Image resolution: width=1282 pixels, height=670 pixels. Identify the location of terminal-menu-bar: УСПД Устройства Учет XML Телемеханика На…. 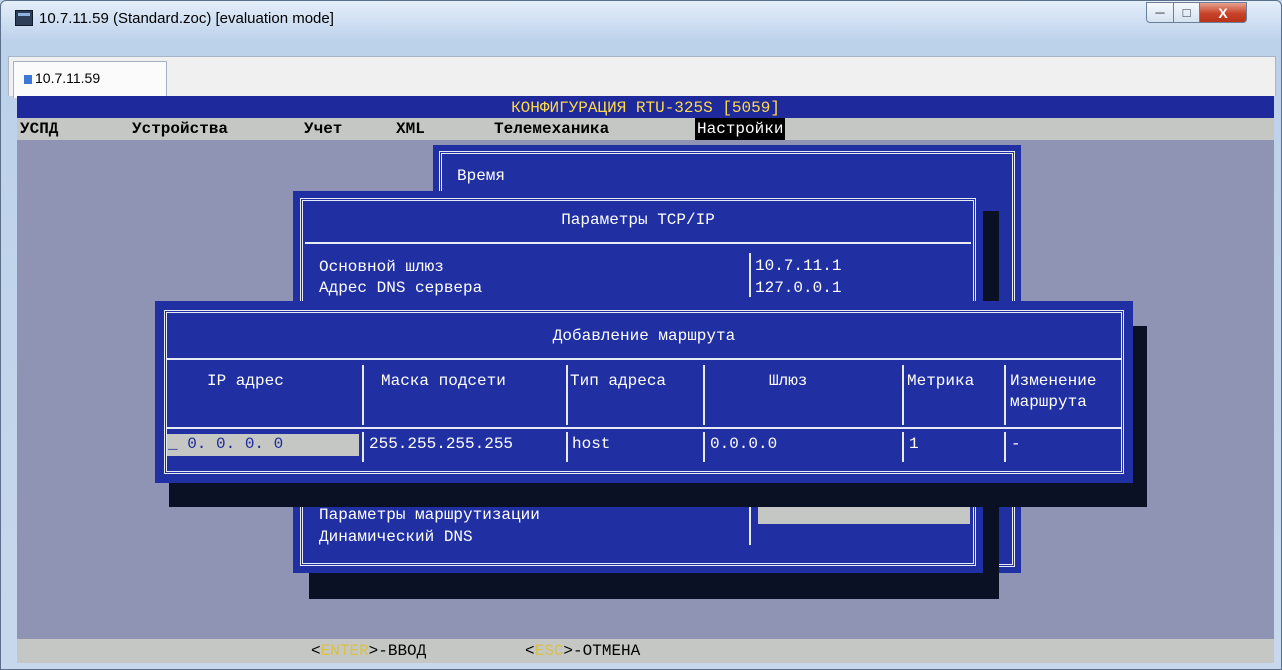
(645, 129).